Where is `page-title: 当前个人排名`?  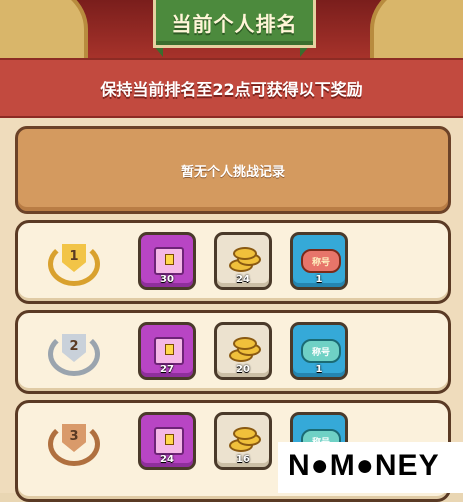
page-title: 当前个人排名 is located at coordinates (234, 24).